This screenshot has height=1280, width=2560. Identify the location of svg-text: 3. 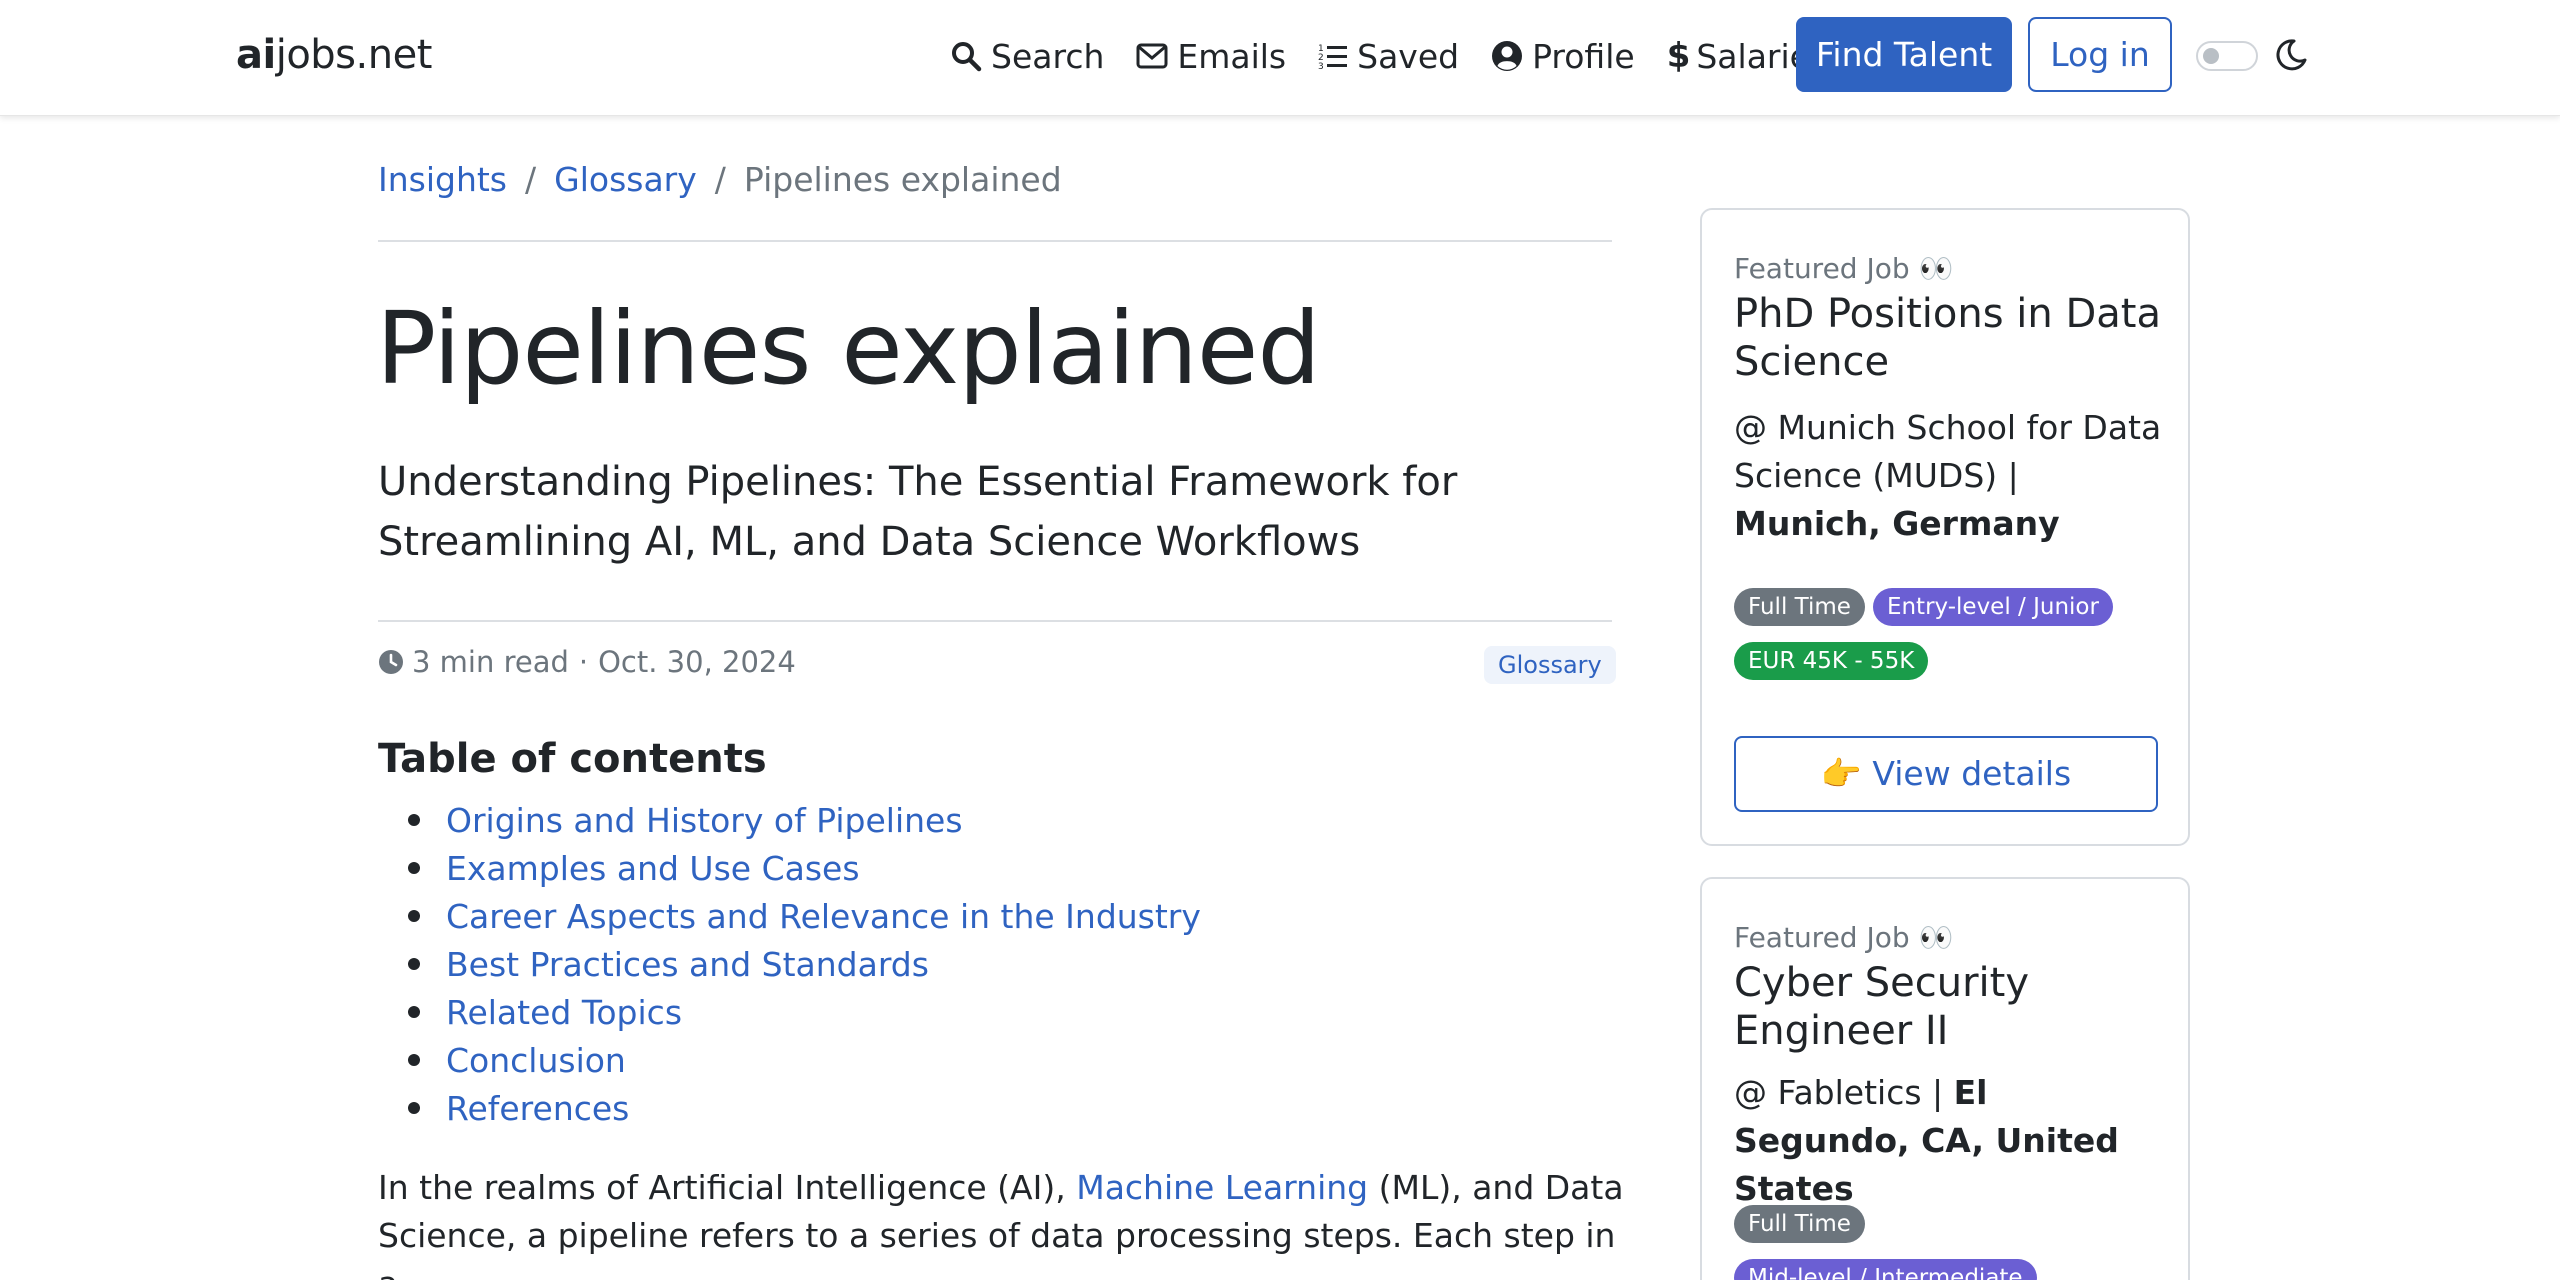
(1321, 66).